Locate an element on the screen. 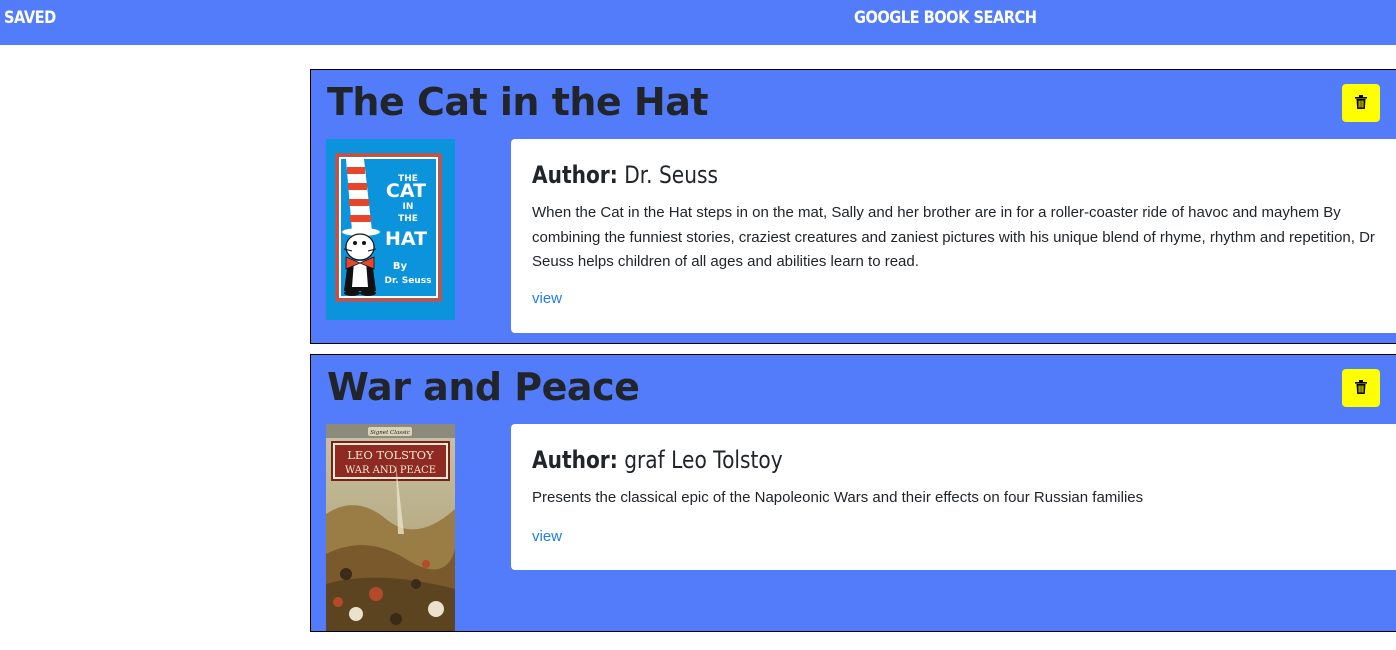 Image resolution: width=1396 pixels, height=650 pixels. cover-author-line: By is located at coordinates (400, 266).